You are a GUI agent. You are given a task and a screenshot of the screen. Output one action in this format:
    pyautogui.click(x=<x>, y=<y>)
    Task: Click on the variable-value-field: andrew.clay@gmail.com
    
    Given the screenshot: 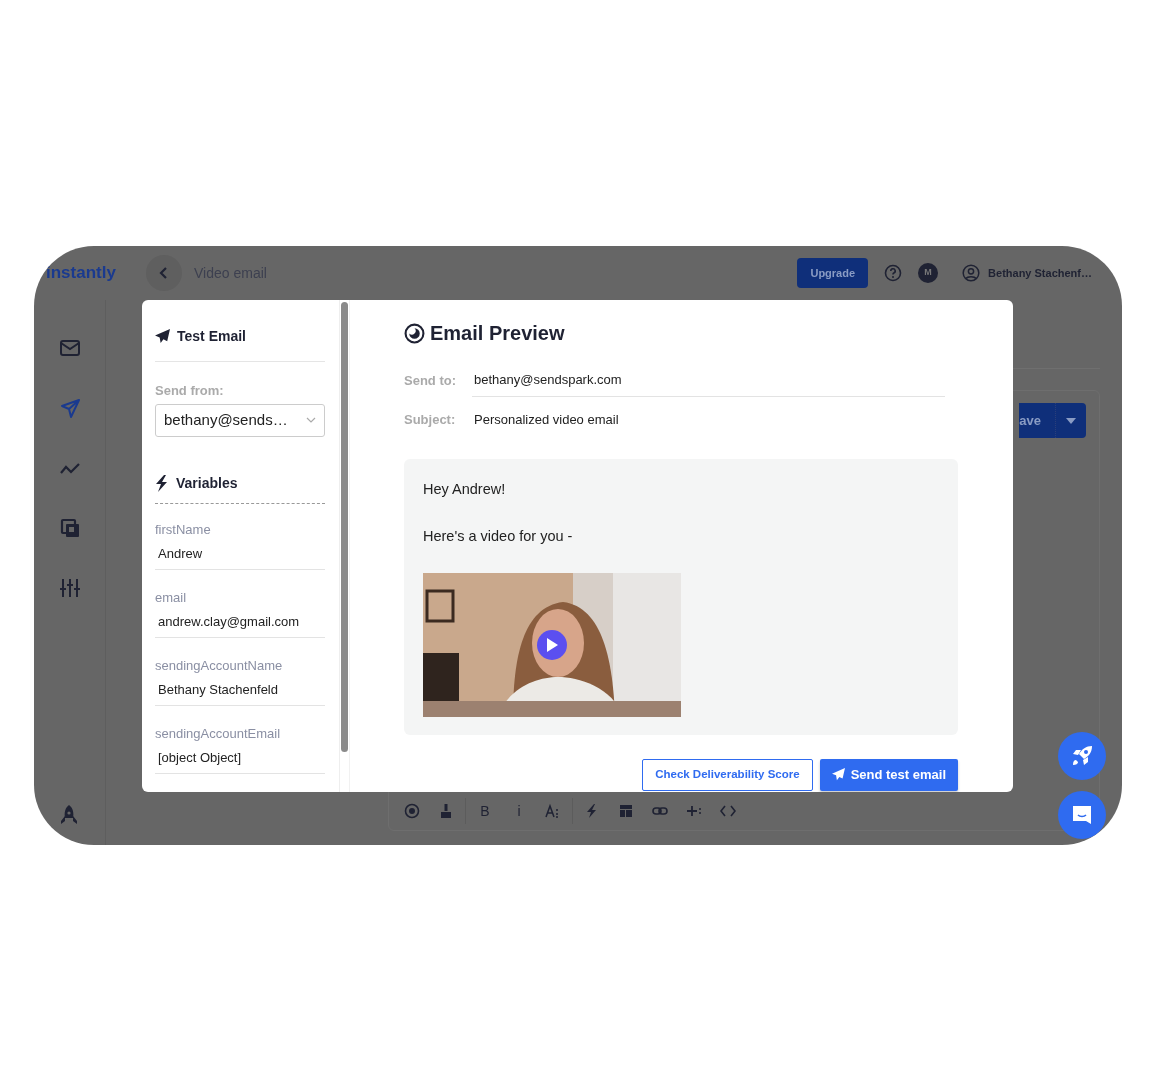 What is the action you would take?
    pyautogui.click(x=240, y=622)
    